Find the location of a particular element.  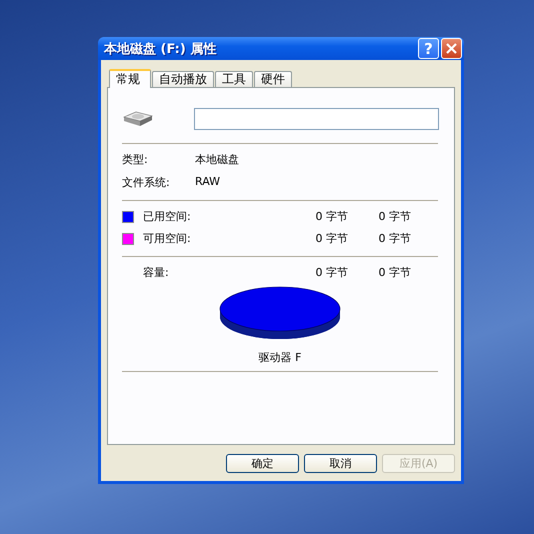

tab: 自动播放 is located at coordinates (183, 79).